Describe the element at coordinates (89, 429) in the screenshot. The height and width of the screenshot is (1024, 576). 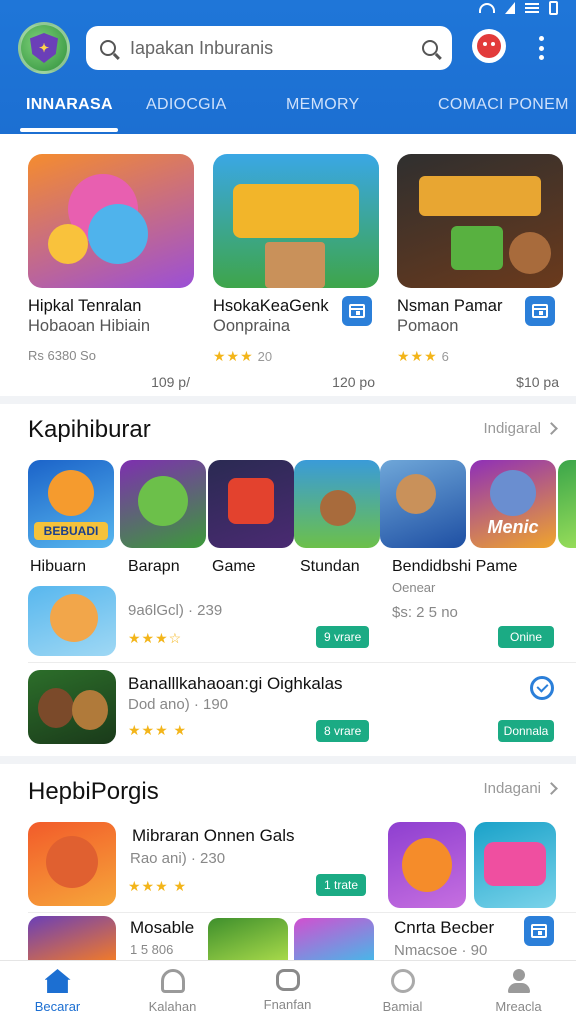
I see `section-title: Kapihiburar` at that location.